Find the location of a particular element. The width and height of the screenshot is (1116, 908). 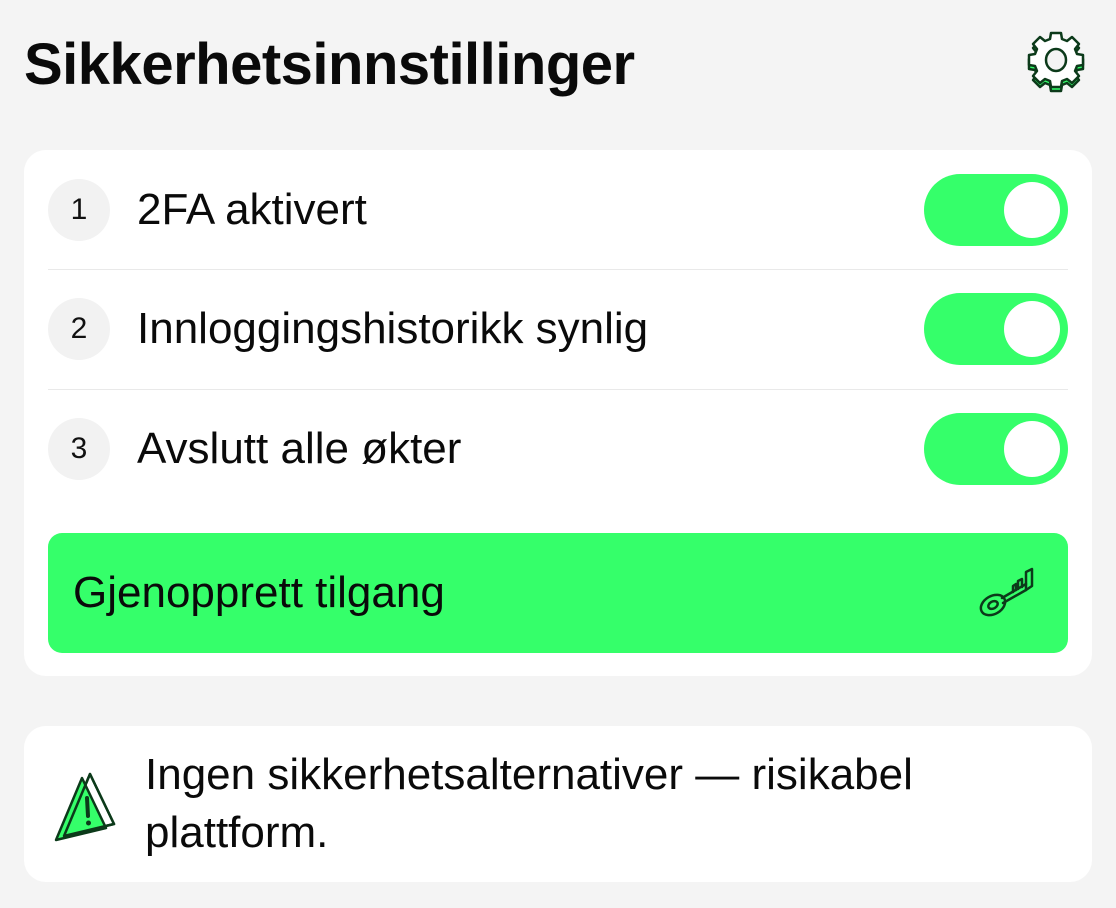

header: Sikkerhetsinnstillinger is located at coordinates (556, 64).